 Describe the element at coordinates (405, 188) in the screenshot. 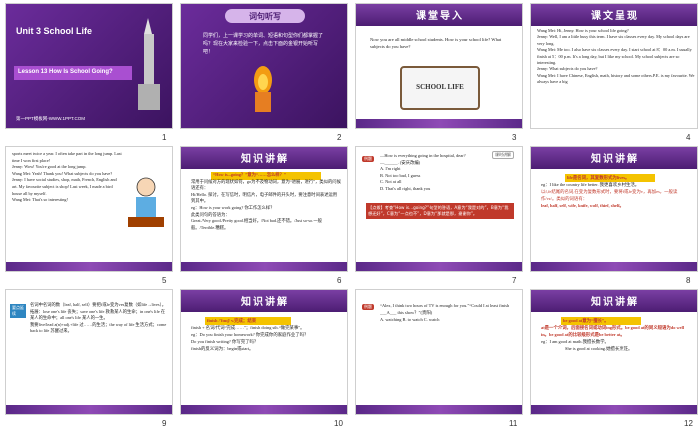

I see `option-line: D. That's all right, thank you` at that location.